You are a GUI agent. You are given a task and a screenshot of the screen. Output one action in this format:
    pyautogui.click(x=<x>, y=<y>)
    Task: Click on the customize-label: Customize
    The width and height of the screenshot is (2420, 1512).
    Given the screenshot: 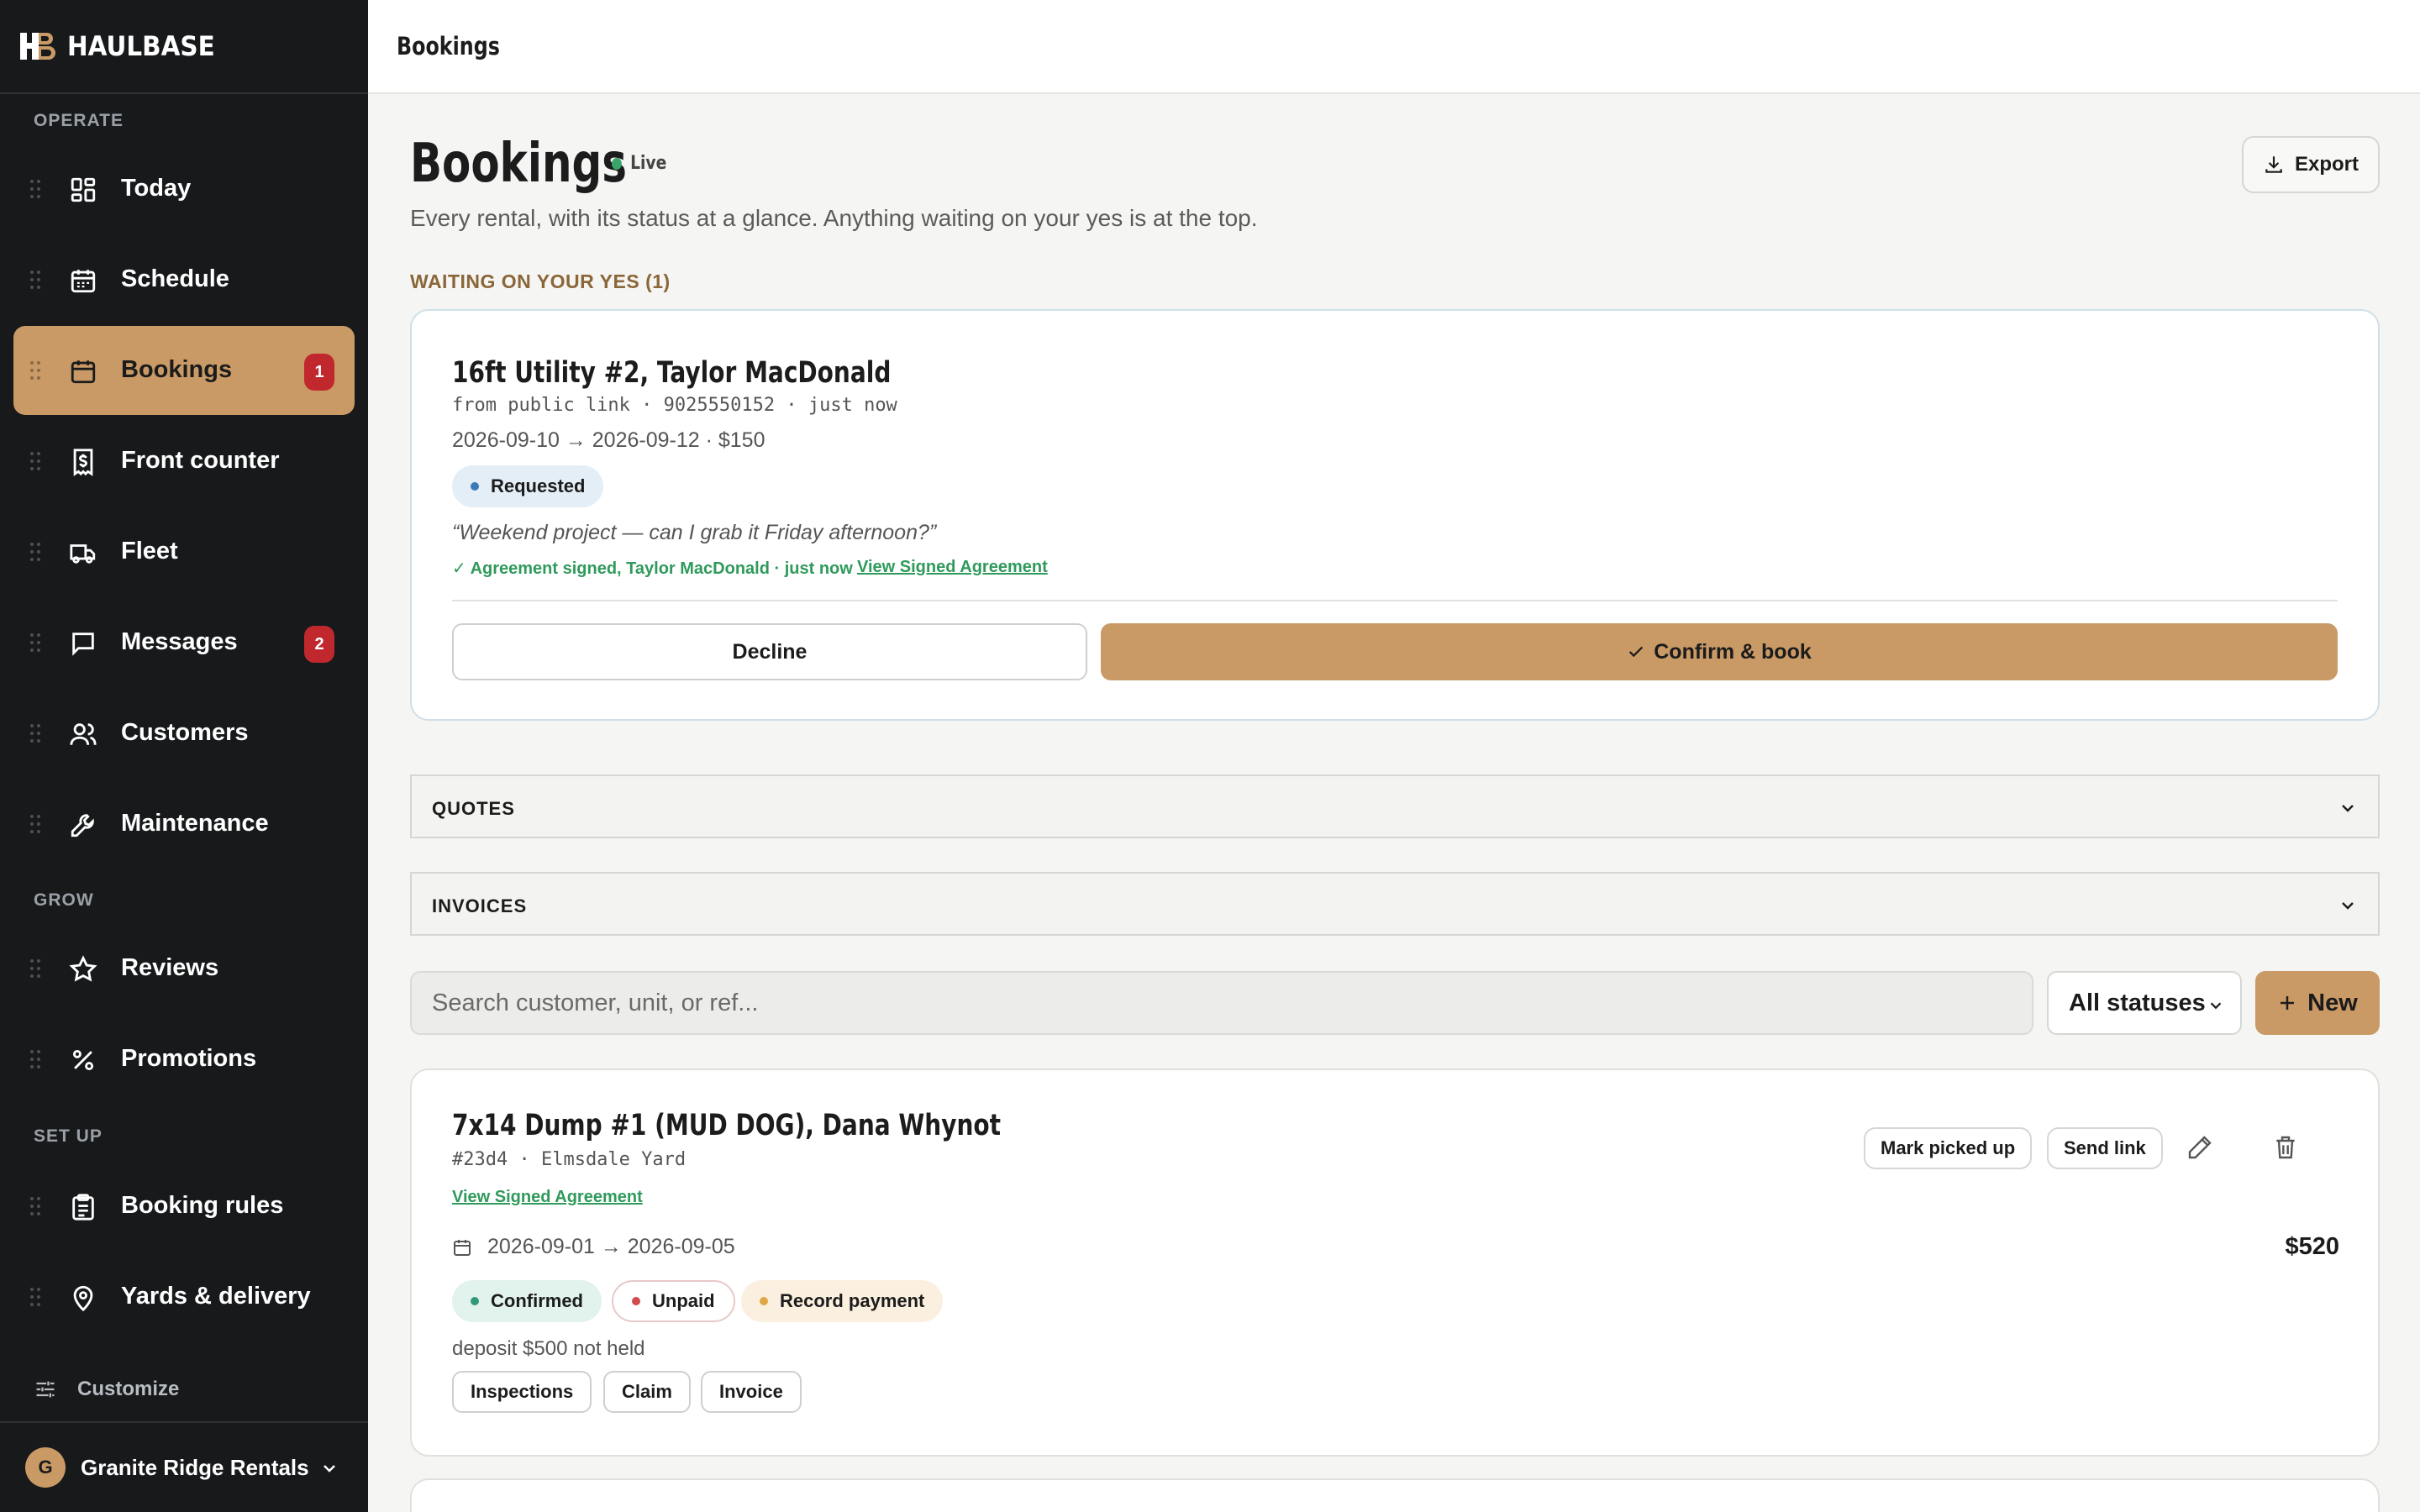 What is the action you would take?
    pyautogui.click(x=128, y=1389)
    